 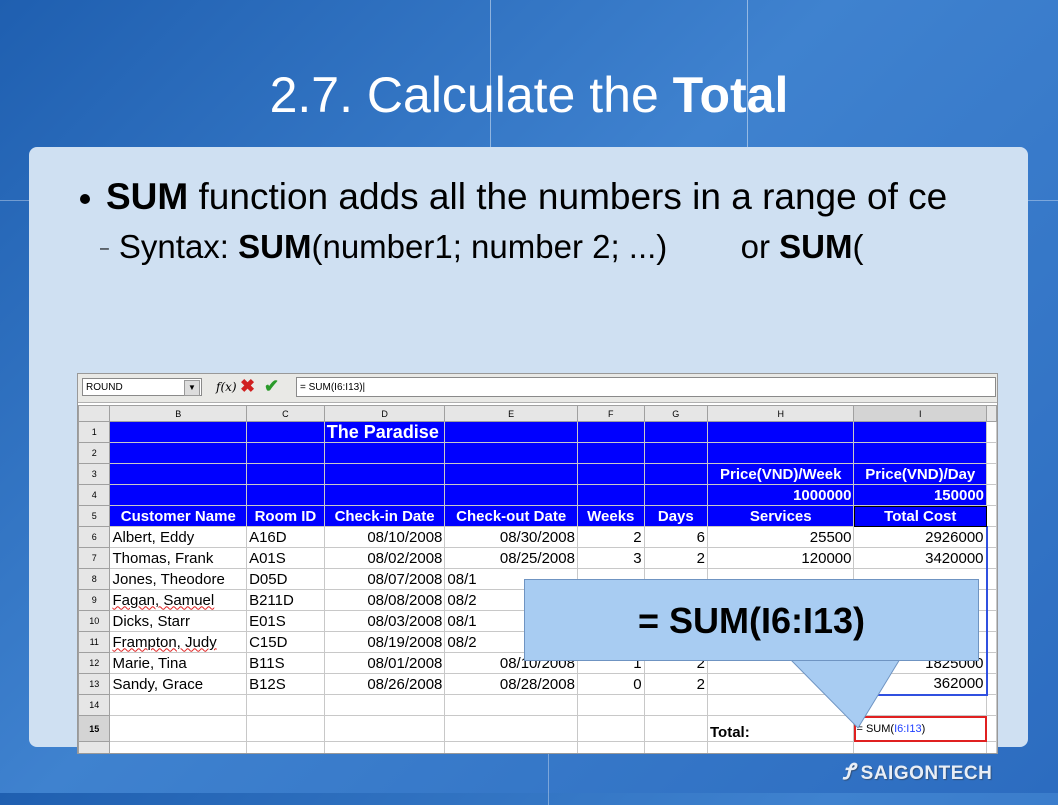 What do you see at coordinates (511, 684) in the screenshot?
I see `check-out-cell: 08/28/2008` at bounding box center [511, 684].